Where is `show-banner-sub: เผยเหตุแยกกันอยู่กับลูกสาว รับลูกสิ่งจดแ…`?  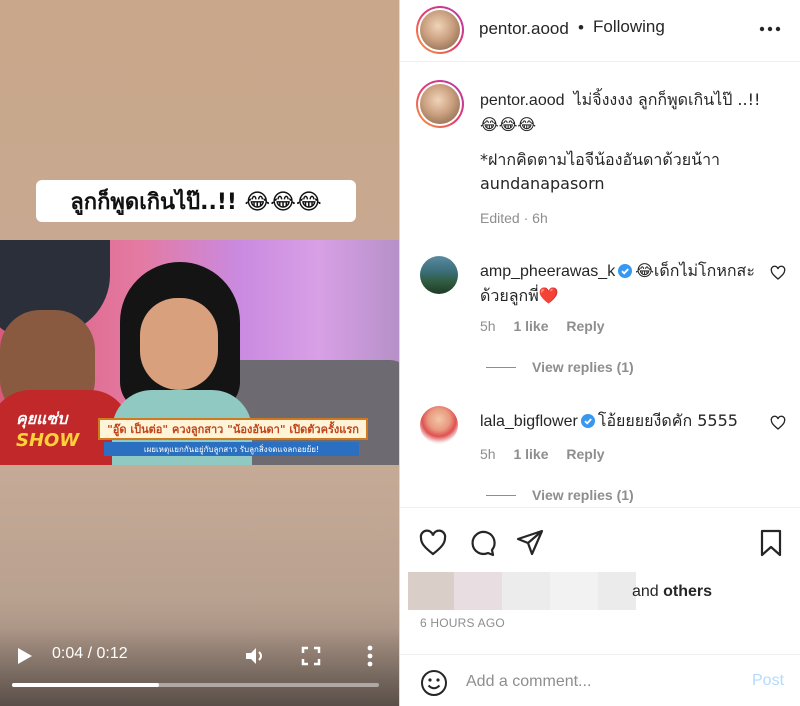 show-banner-sub: เผยเหตุแยกกันอยู่กับลูกสาว รับลูกสิ่งจดแ… is located at coordinates (231, 449).